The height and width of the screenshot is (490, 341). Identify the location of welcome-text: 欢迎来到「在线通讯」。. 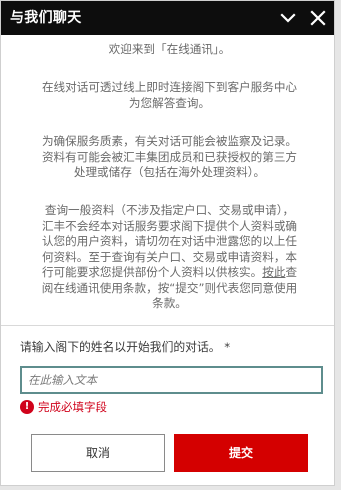
(169, 50).